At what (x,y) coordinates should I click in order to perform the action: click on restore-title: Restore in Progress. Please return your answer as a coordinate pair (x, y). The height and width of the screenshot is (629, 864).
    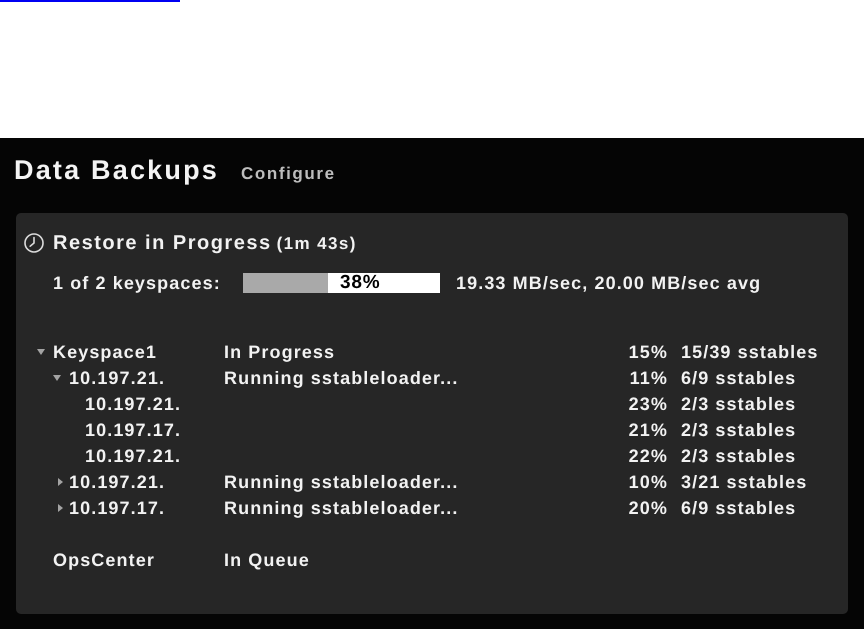
    Looking at the image, I should click on (162, 243).